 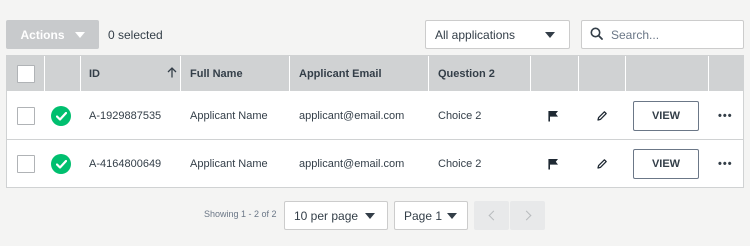 What do you see at coordinates (133, 73) in the screenshot?
I see `column-header-id: ID` at bounding box center [133, 73].